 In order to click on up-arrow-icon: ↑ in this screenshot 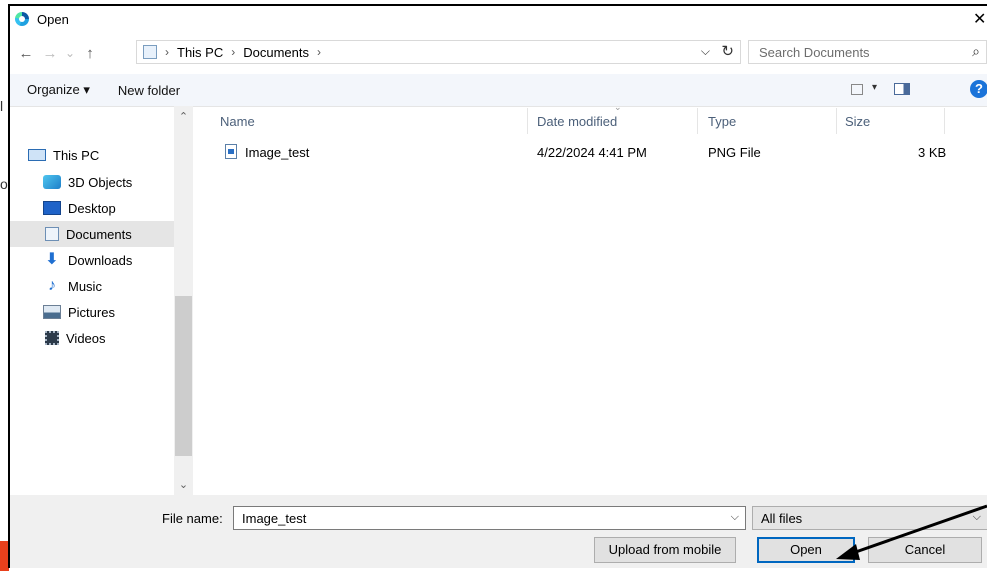, I will do `click(90, 53)`.